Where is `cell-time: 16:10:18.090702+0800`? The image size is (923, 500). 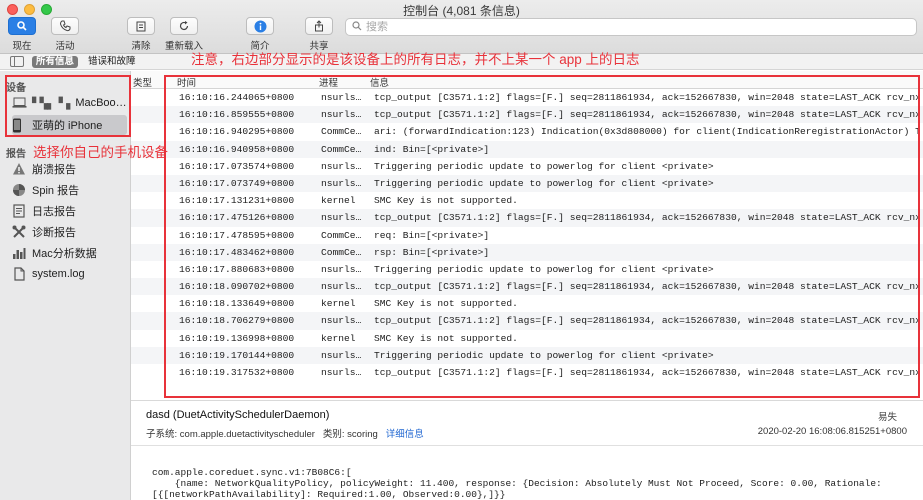 cell-time: 16:10:18.090702+0800 is located at coordinates (237, 287).